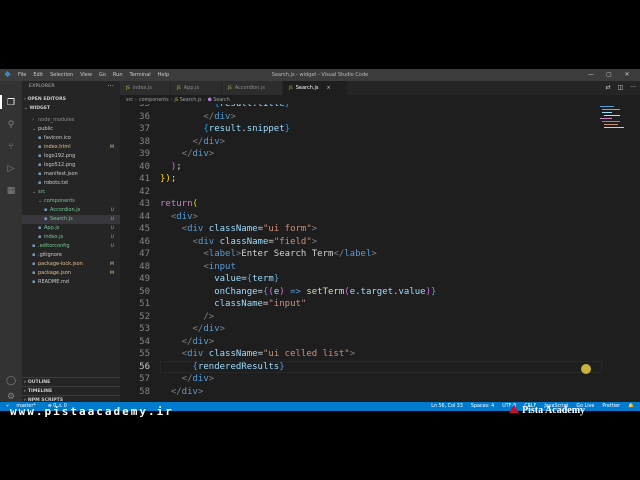 The width and height of the screenshot is (640, 480). Describe the element at coordinates (86, 75) in the screenshot. I see `menu-view: View` at that location.